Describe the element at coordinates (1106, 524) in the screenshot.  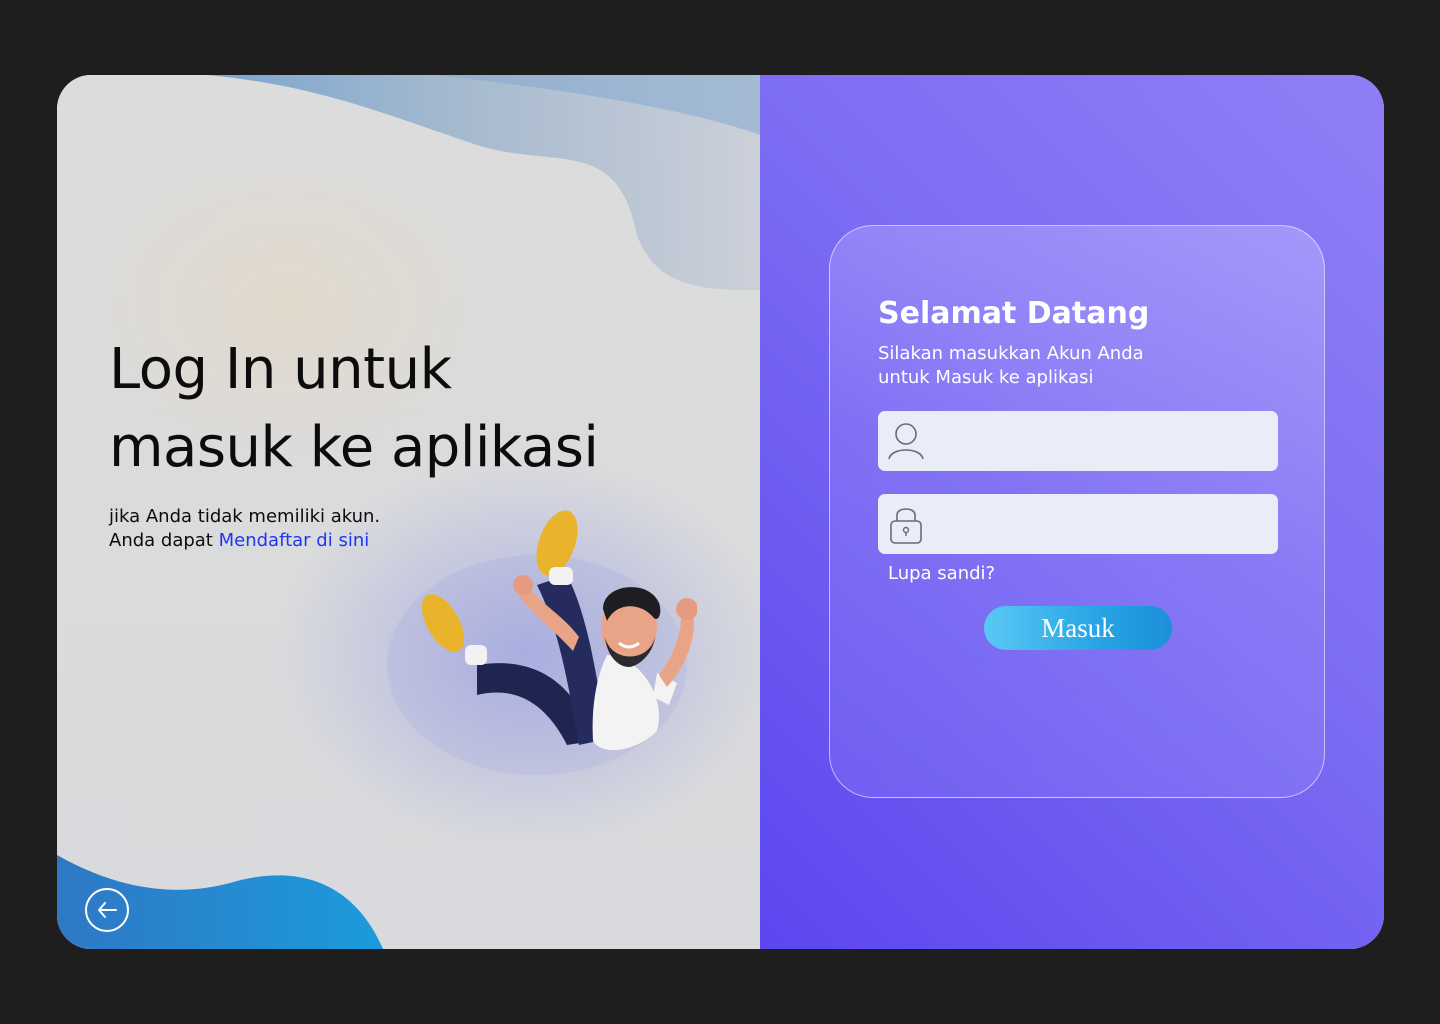
I see `password-input` at that location.